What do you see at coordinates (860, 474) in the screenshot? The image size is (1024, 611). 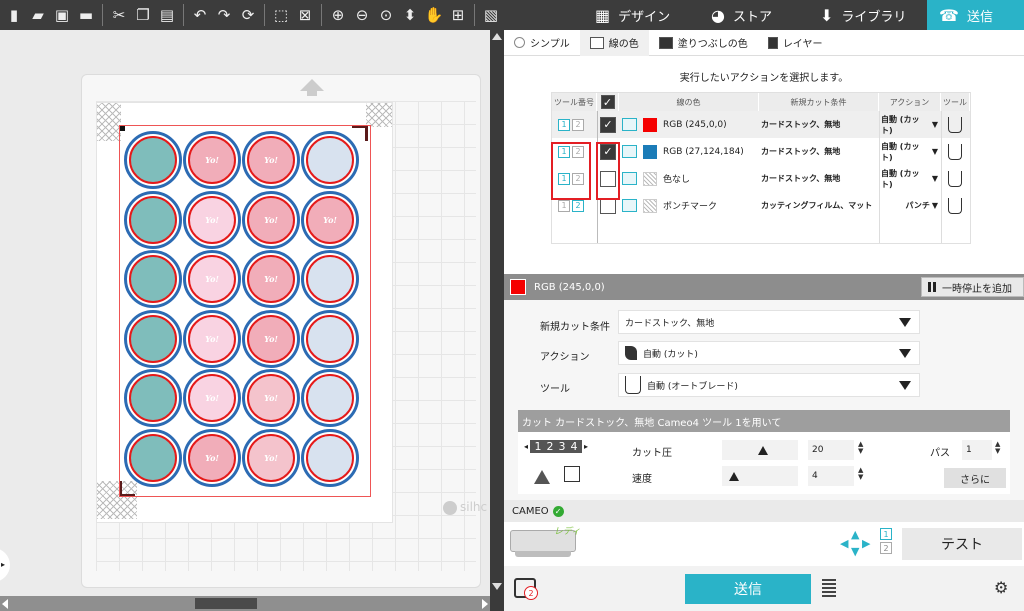 I see `speed-spinner-icon: ▲ ▼` at bounding box center [860, 474].